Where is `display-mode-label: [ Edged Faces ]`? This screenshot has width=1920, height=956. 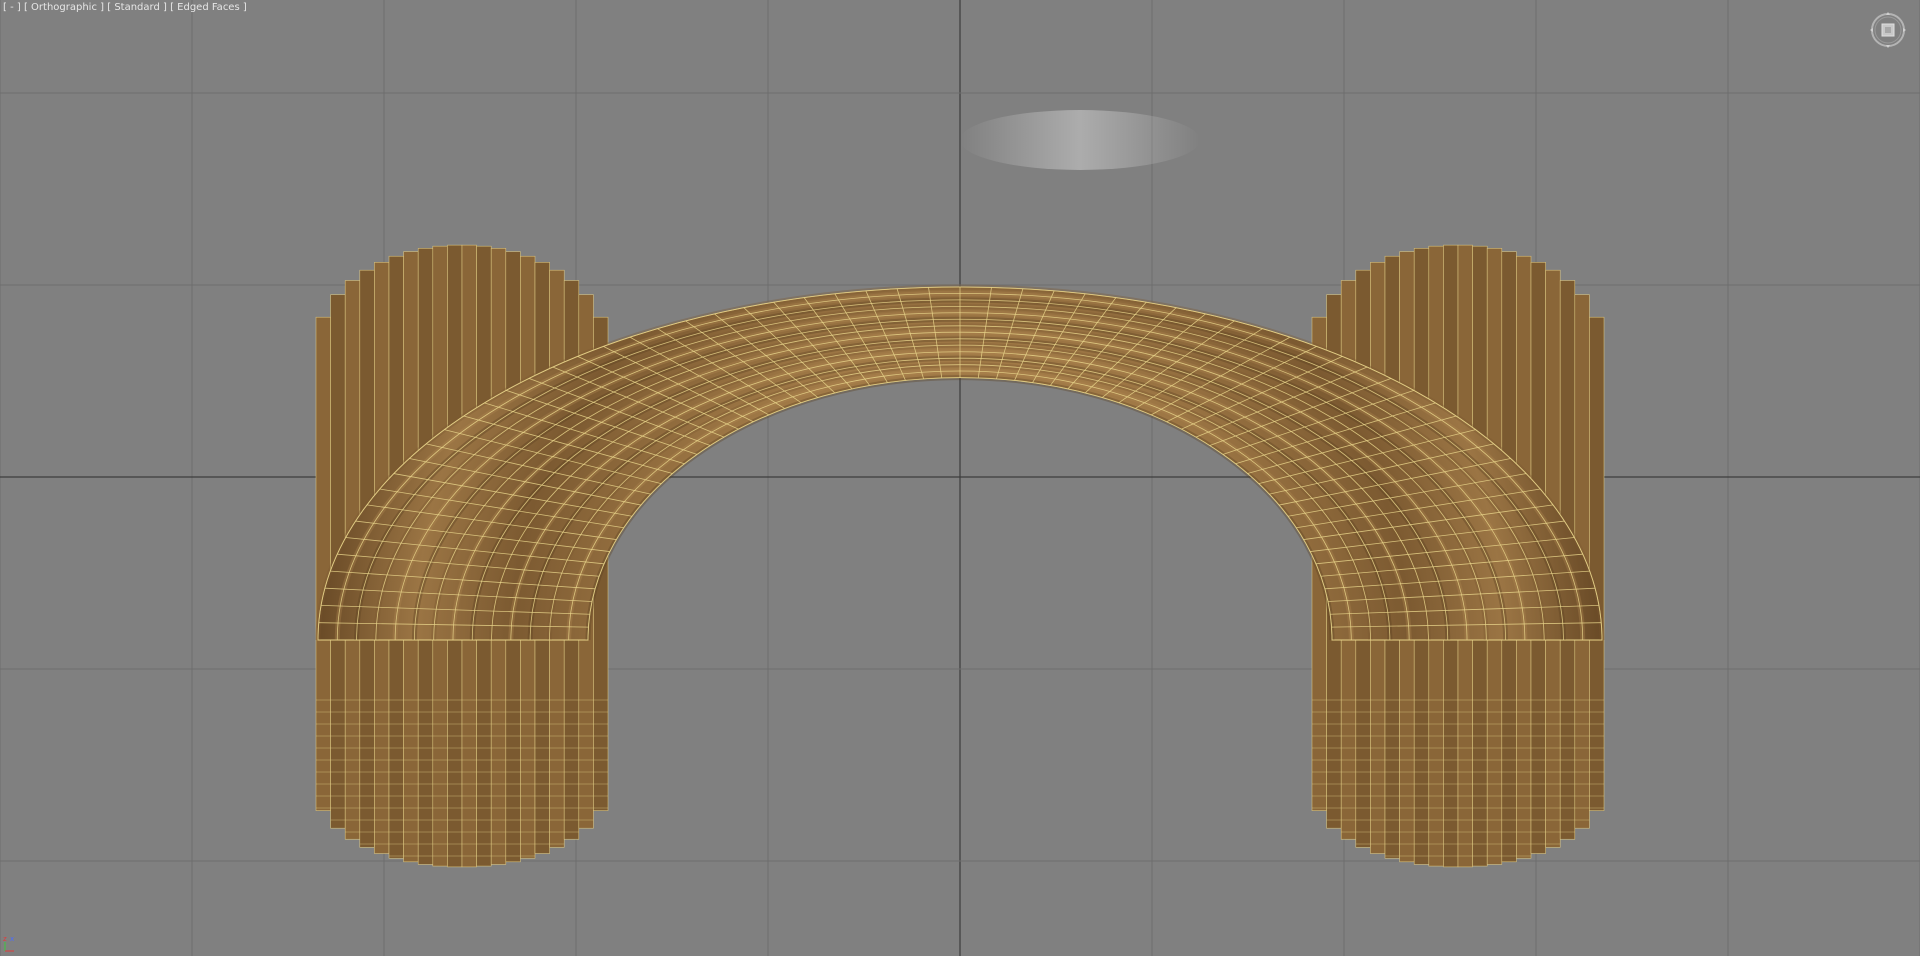 display-mode-label: [ Edged Faces ] is located at coordinates (208, 7).